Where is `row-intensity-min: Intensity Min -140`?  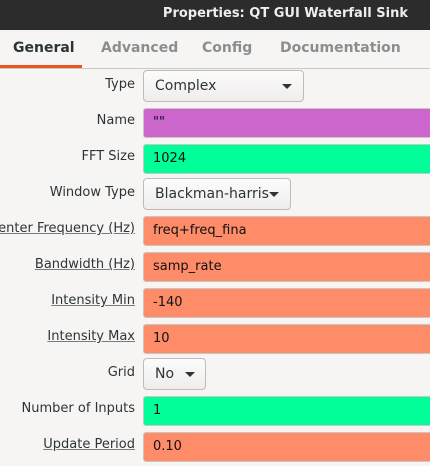
row-intensity-min: Intensity Min -140 is located at coordinates (215, 302).